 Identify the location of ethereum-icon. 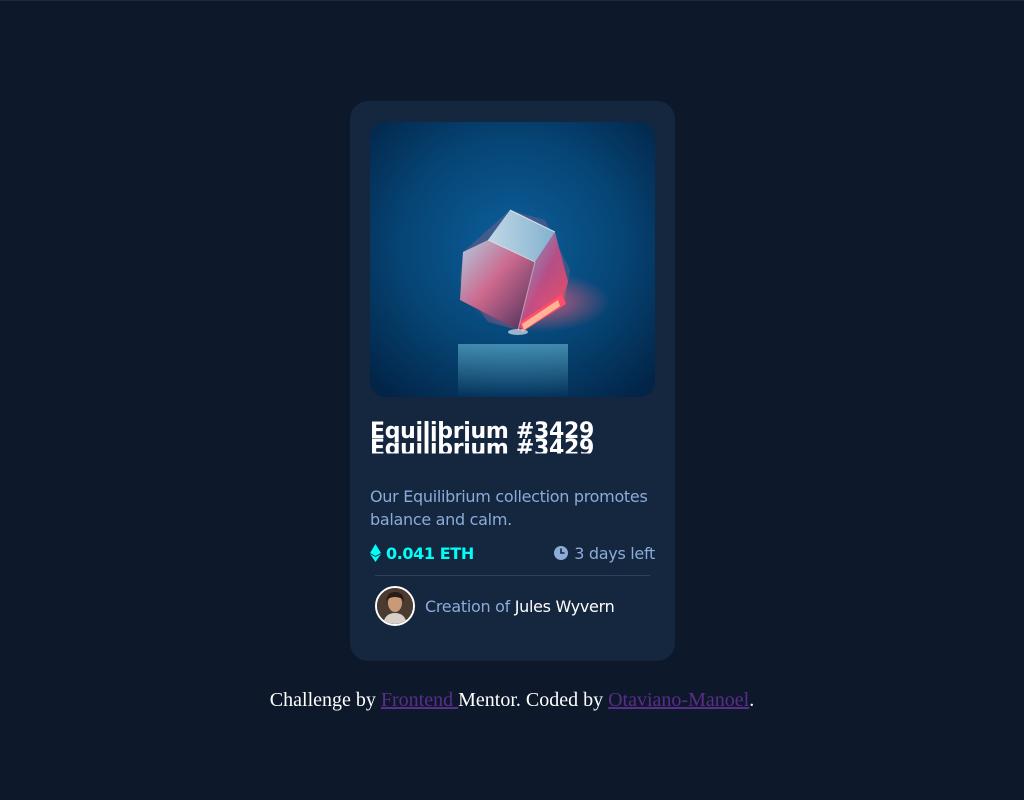
(375, 553).